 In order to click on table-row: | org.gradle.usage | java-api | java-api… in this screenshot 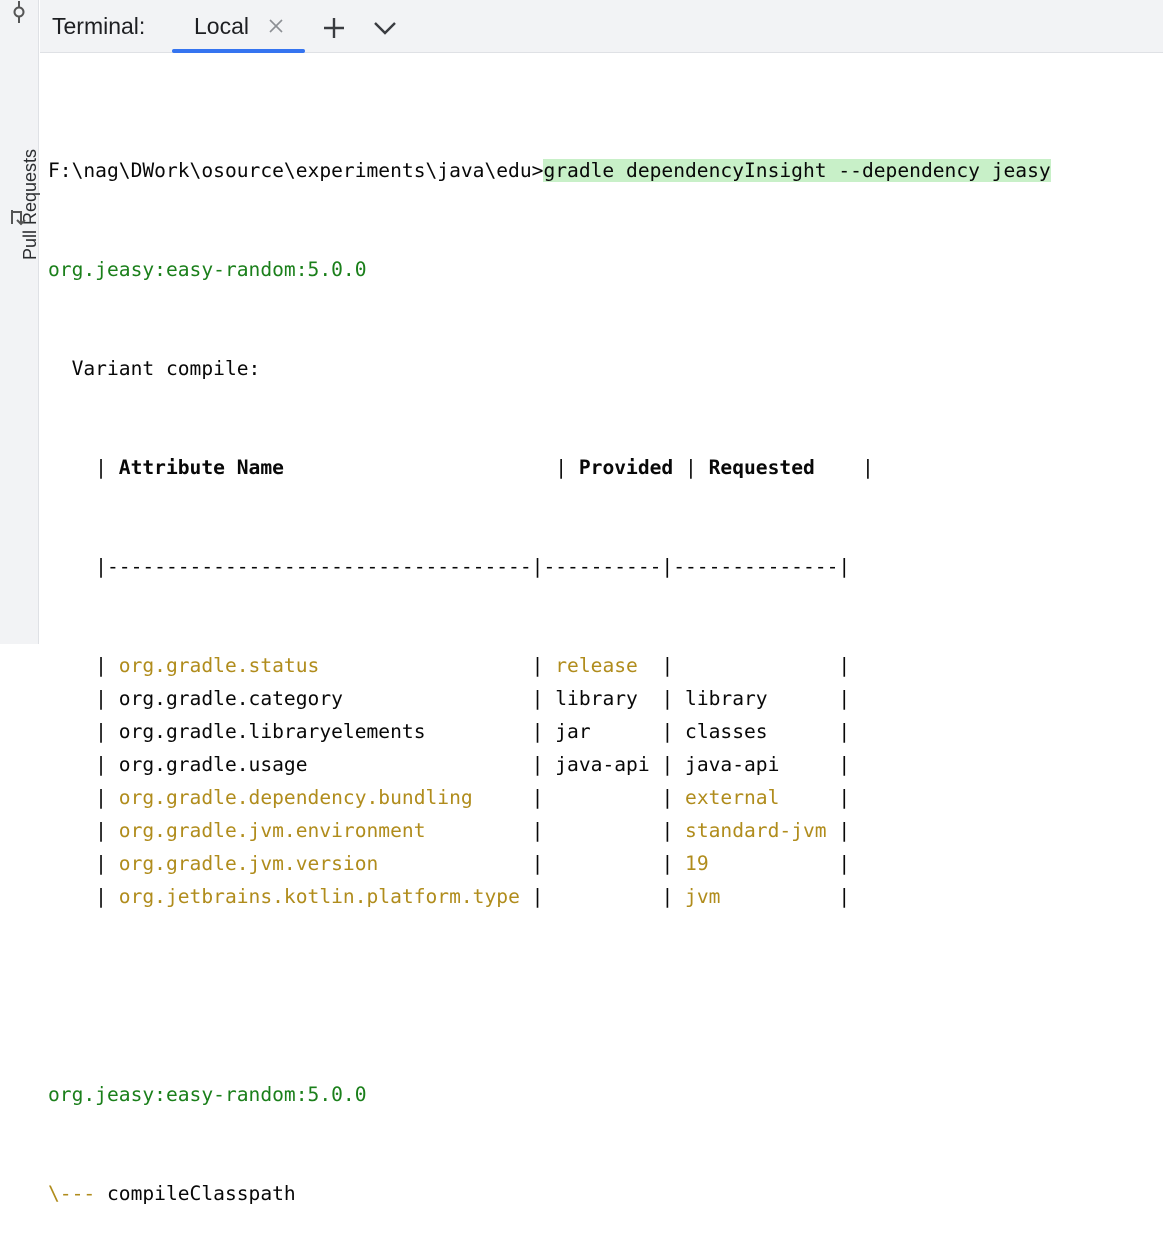, I will do `click(605, 764)`.